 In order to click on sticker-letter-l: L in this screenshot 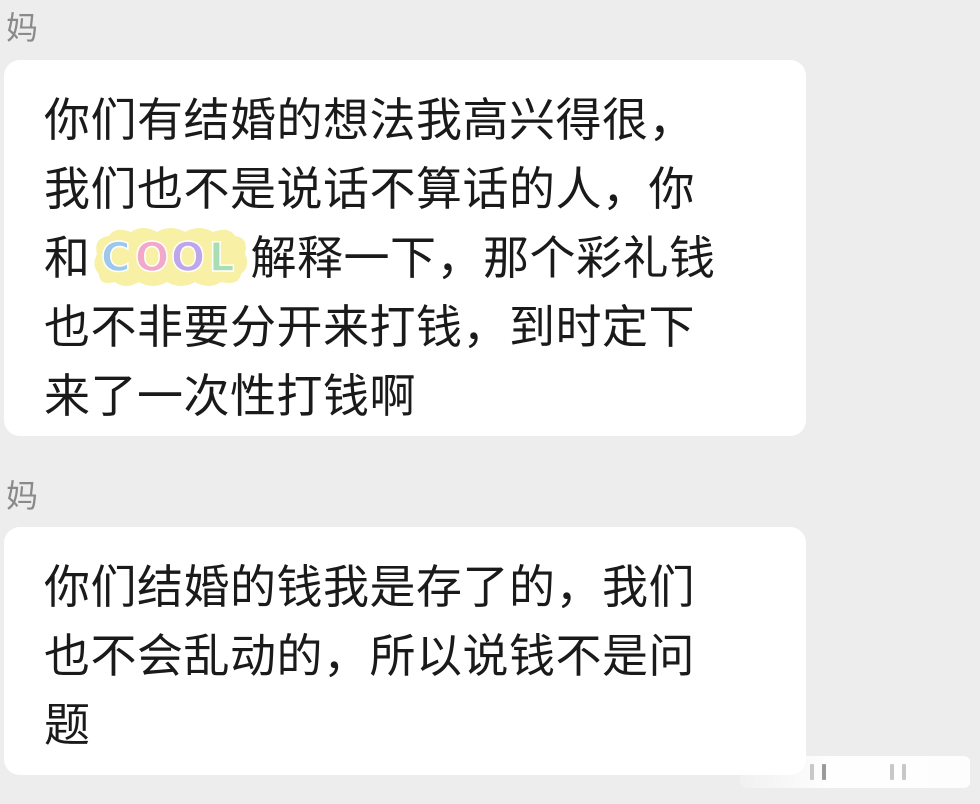, I will do `click(222, 258)`.